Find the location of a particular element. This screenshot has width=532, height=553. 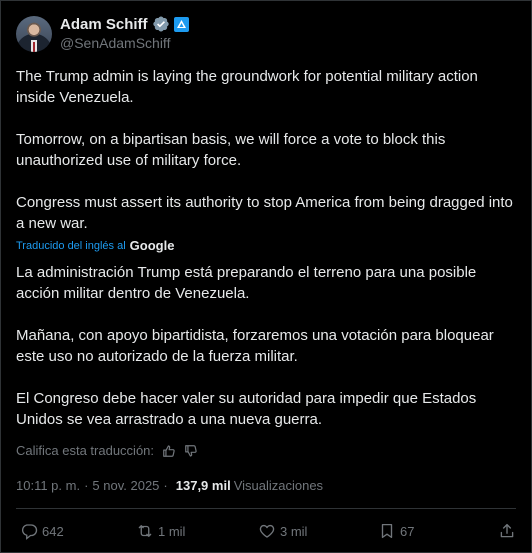

like-button: 3 mil is located at coordinates (282, 531).